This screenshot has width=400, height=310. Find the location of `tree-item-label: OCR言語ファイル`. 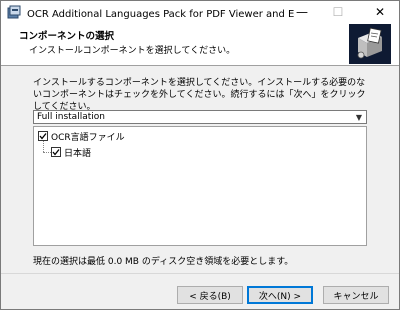

tree-item-label: OCR言語ファイル is located at coordinates (88, 137).